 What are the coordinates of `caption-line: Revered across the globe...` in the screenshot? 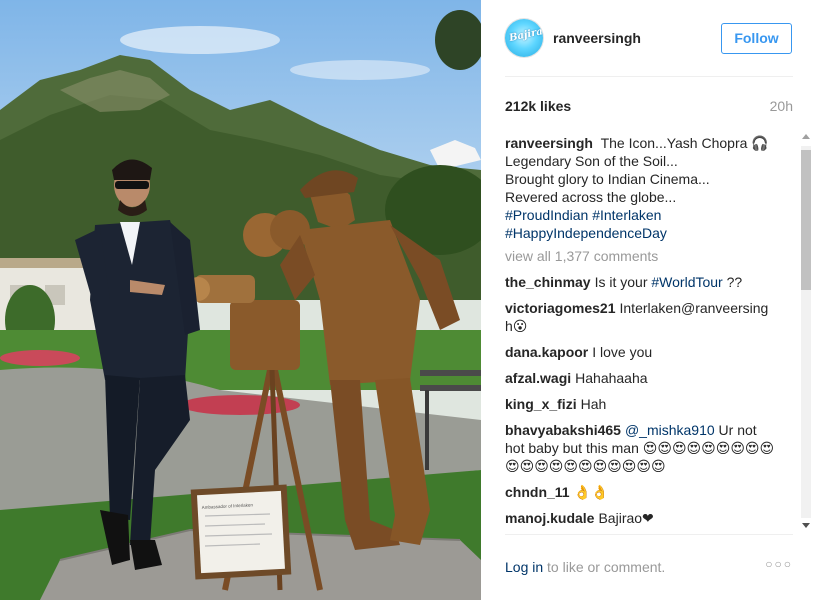 It's located at (591, 197).